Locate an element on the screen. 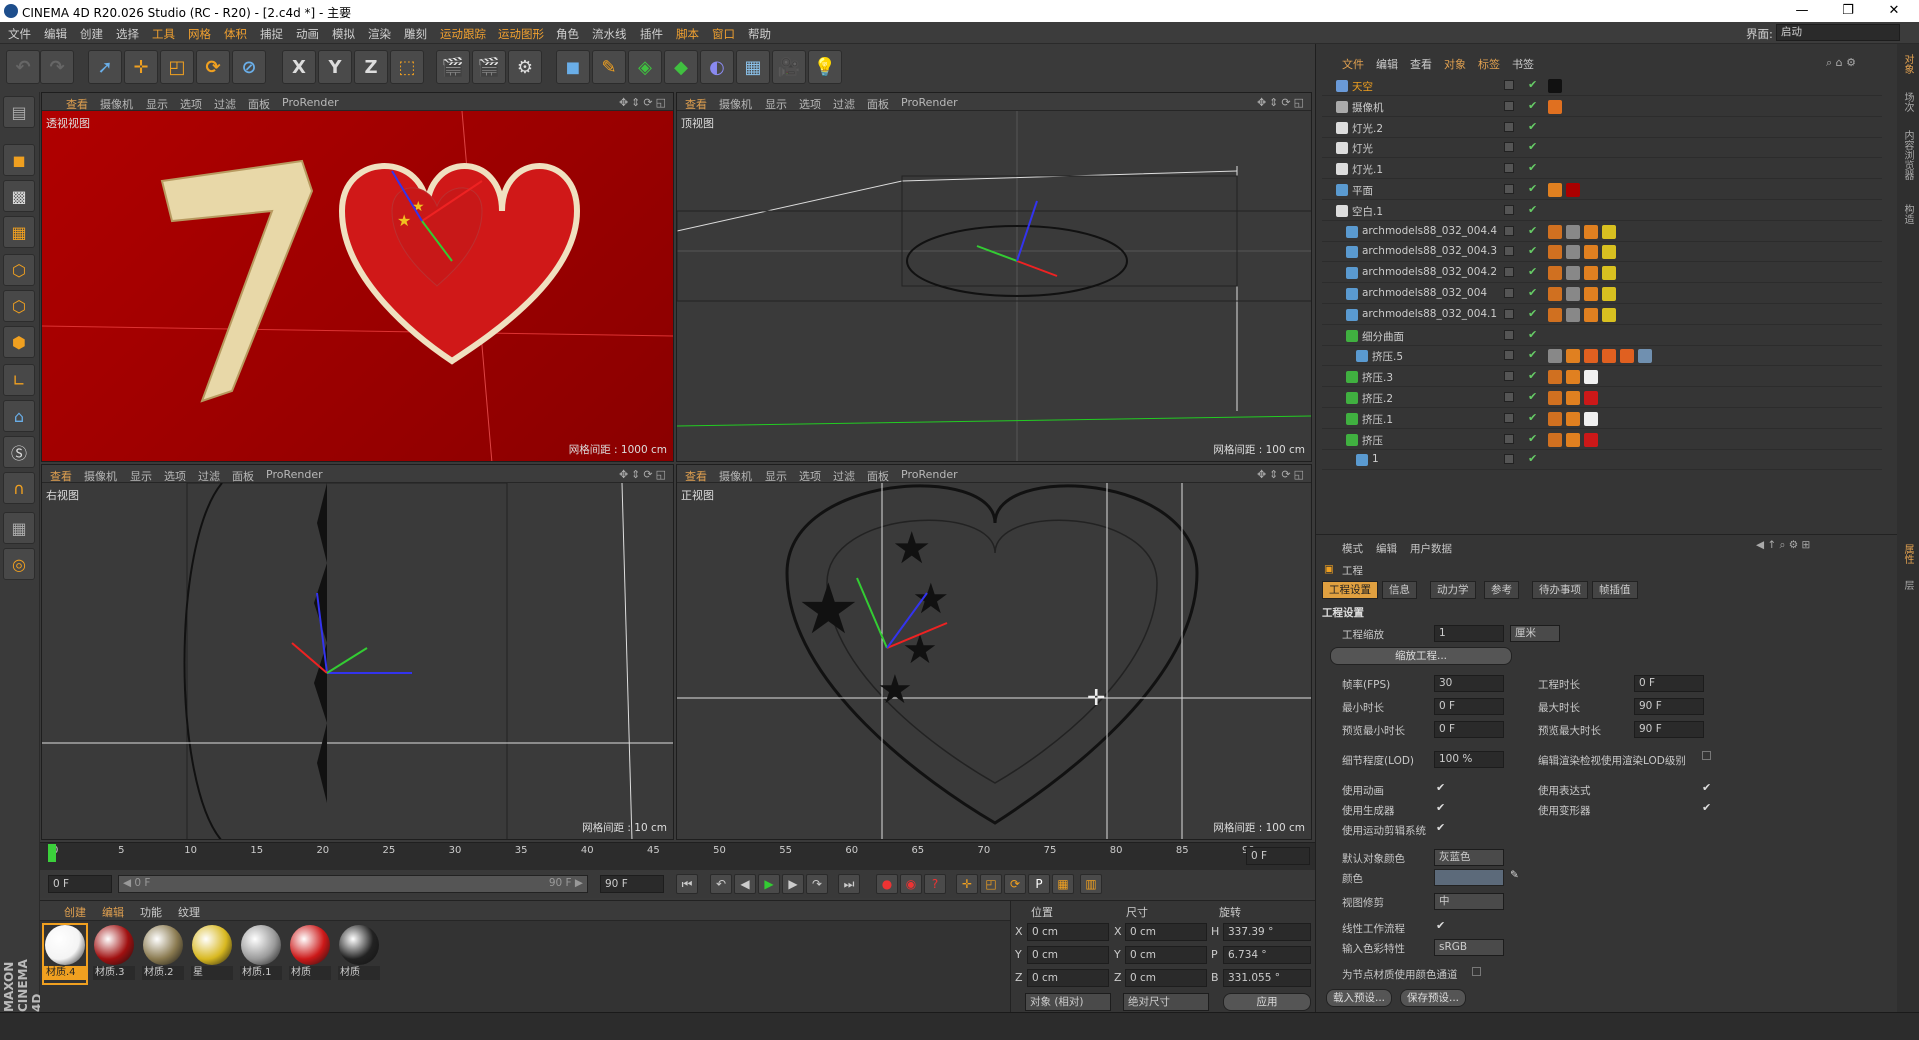 The width and height of the screenshot is (1919, 1040). vp-menu-options: 选项 is located at coordinates (175, 476).